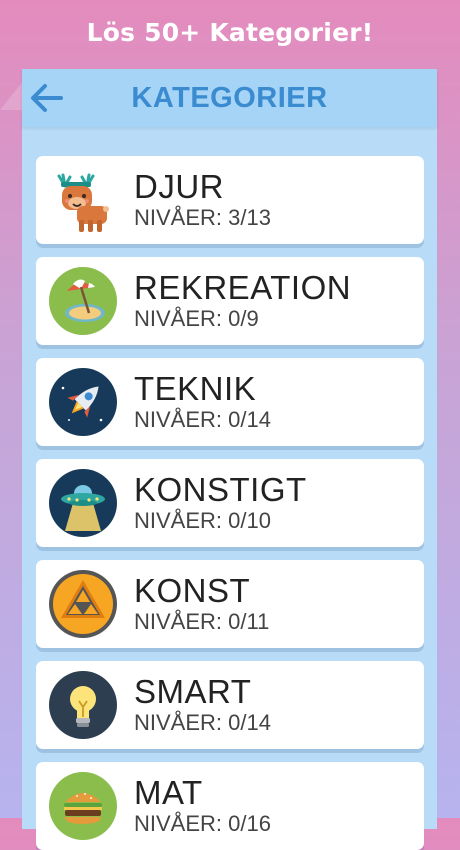 This screenshot has width=460, height=850. Describe the element at coordinates (168, 792) in the screenshot. I see `category-name: MAT` at that location.